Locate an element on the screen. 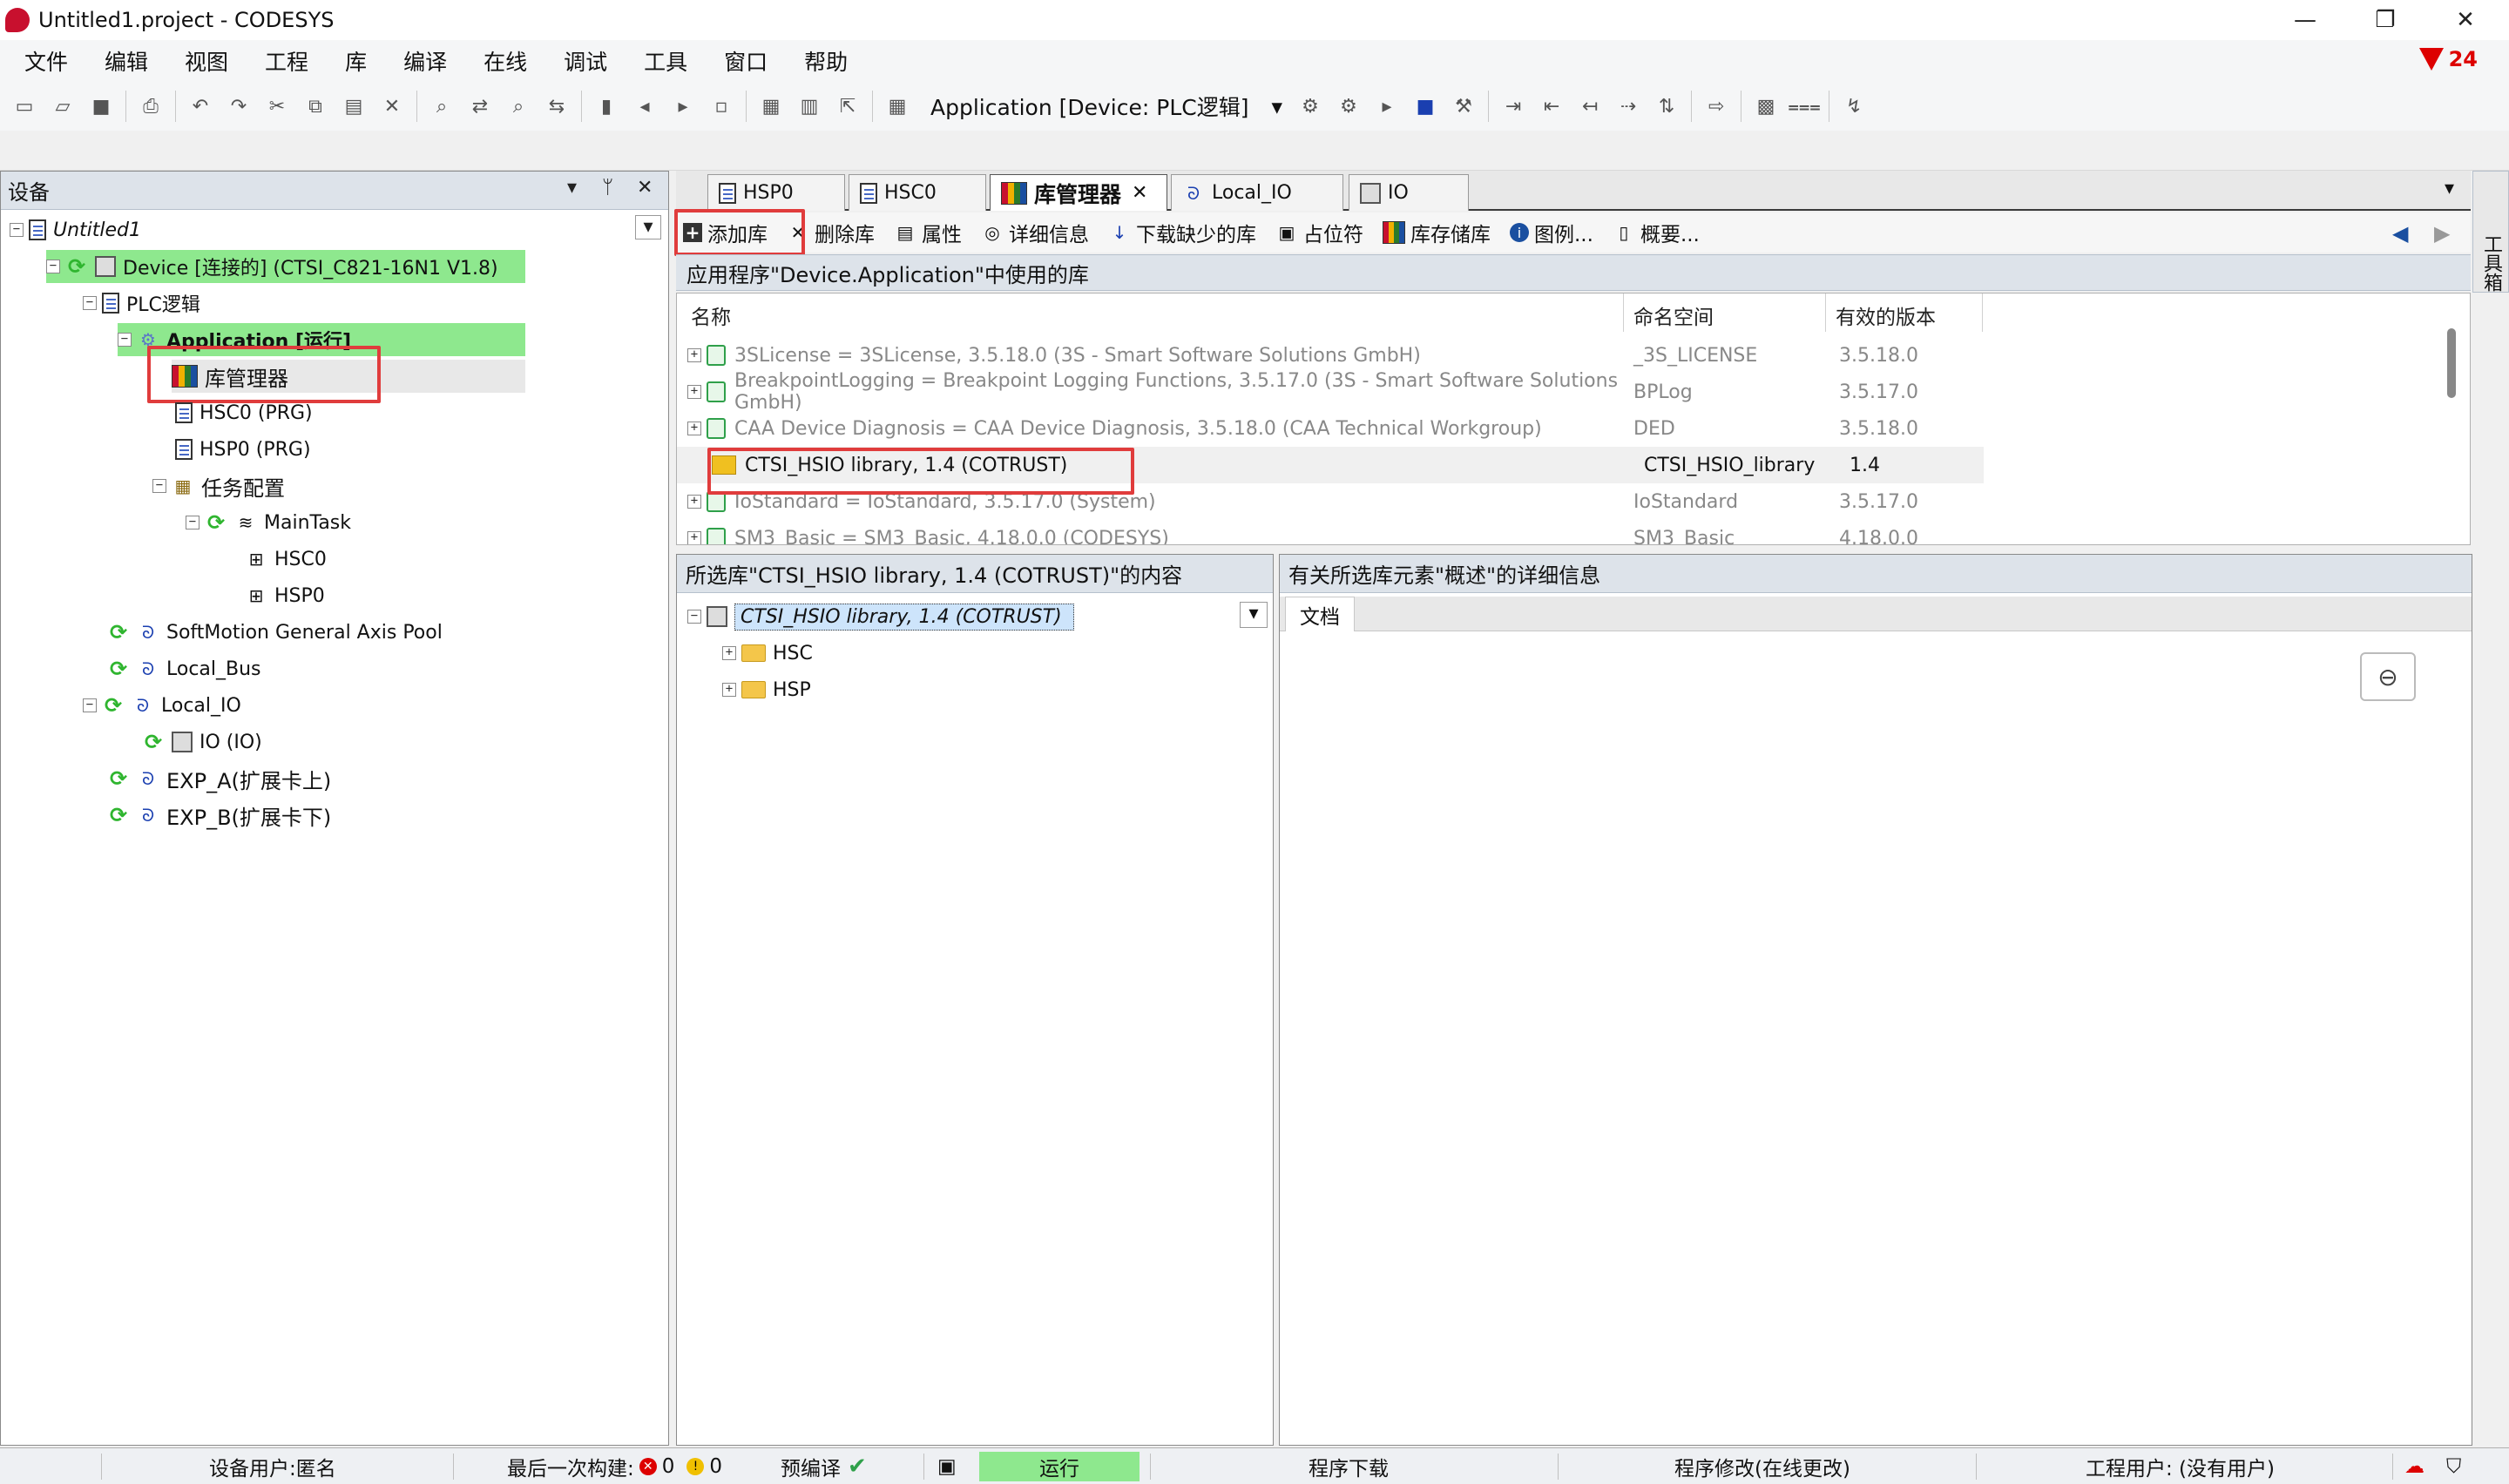 The image size is (2509, 1484). placeholder-button: ▣ 占位符 is located at coordinates (1319, 232).